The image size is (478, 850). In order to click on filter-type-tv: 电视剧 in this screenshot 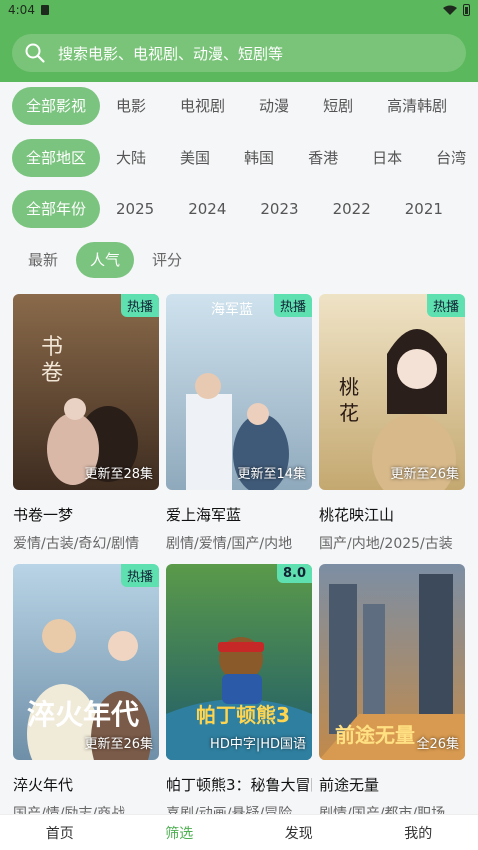, I will do `click(202, 106)`.